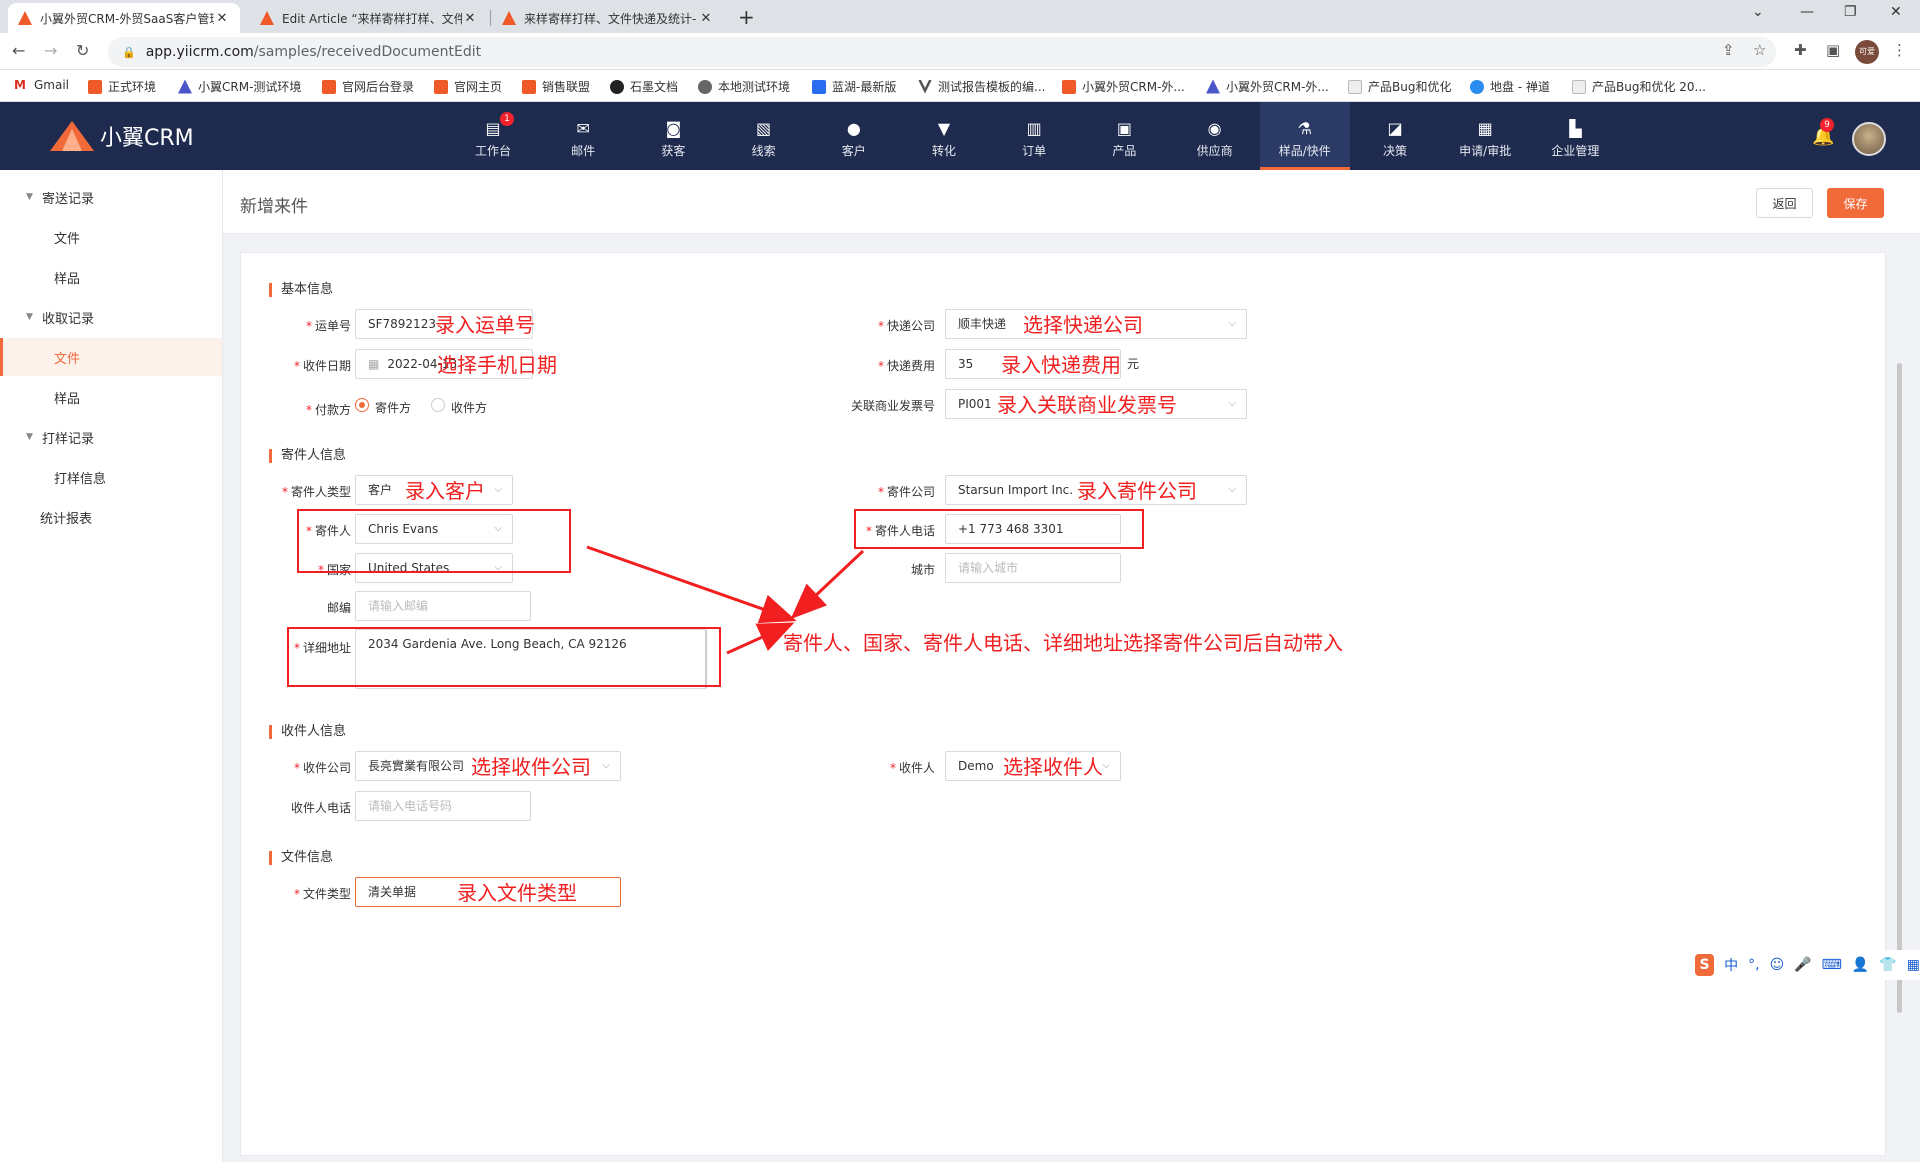 This screenshot has height=1162, width=1920. What do you see at coordinates (864, 87) in the screenshot?
I see `bookmark-label: 蓝湖-最新版` at bounding box center [864, 87].